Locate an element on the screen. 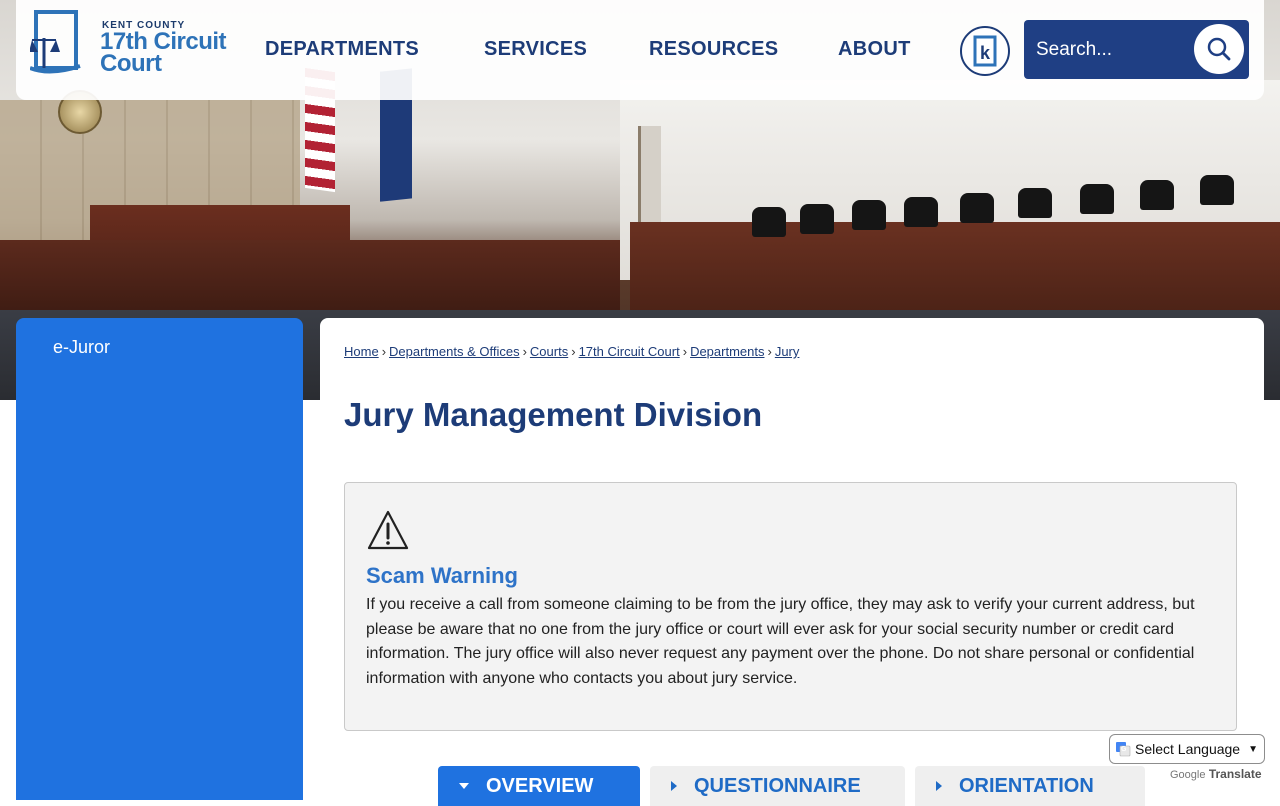  scales-of-justice-icon is located at coordinates (55, 42).